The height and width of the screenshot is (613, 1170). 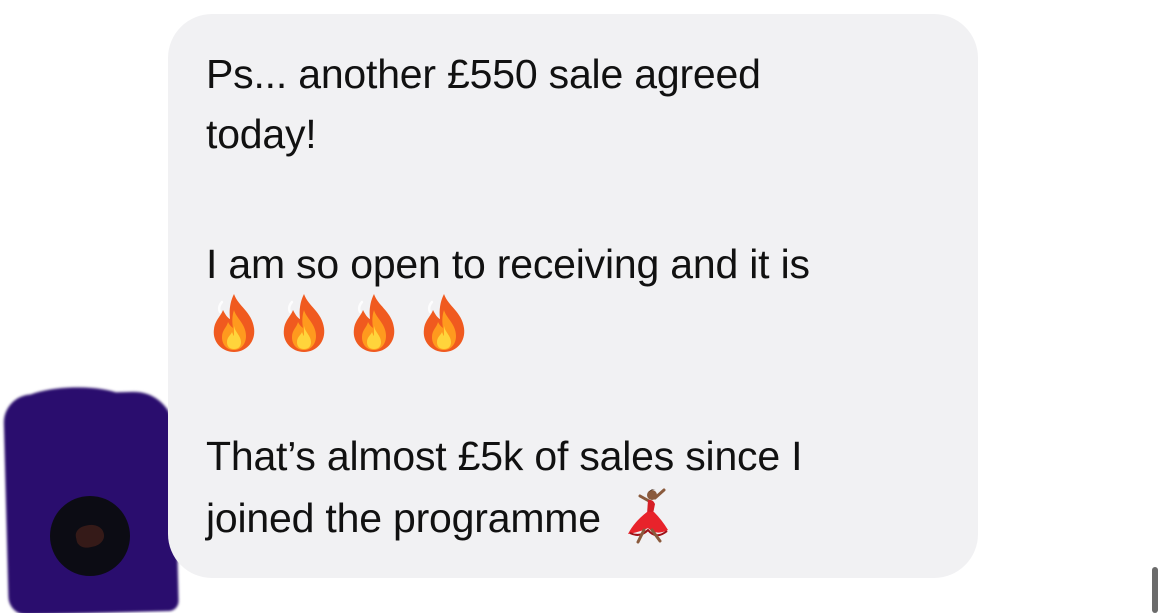 What do you see at coordinates (261, 134) in the screenshot?
I see `message-line: today!` at bounding box center [261, 134].